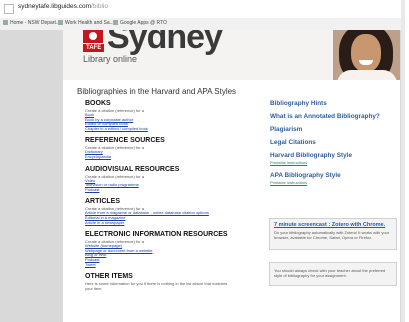 The width and height of the screenshot is (409, 322). I want to click on photo-face, so click(366, 53).